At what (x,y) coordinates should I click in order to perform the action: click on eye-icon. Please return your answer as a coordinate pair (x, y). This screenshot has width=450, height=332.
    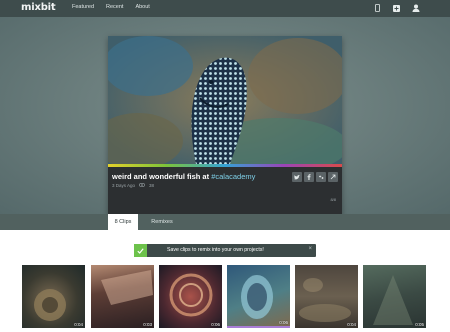
    Looking at the image, I should click on (142, 185).